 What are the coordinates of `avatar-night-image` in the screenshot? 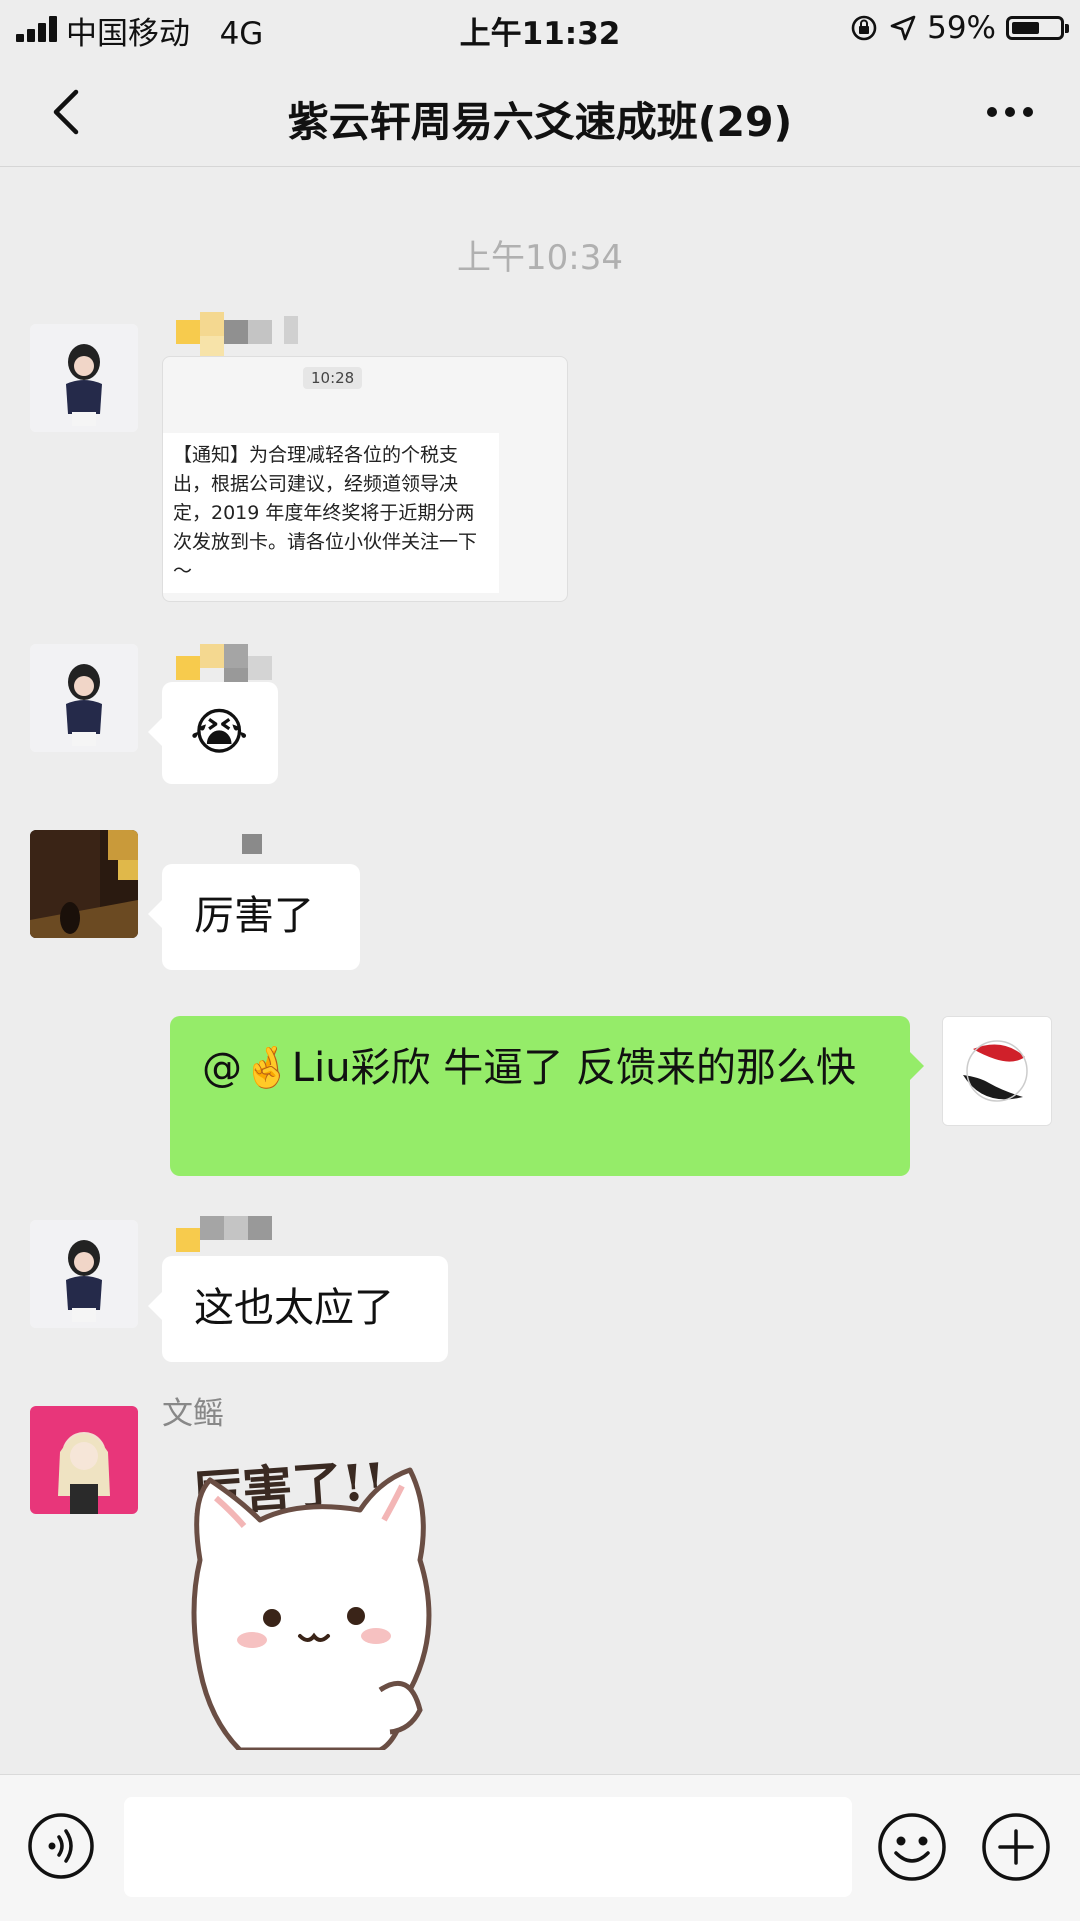 It's located at (84, 884).